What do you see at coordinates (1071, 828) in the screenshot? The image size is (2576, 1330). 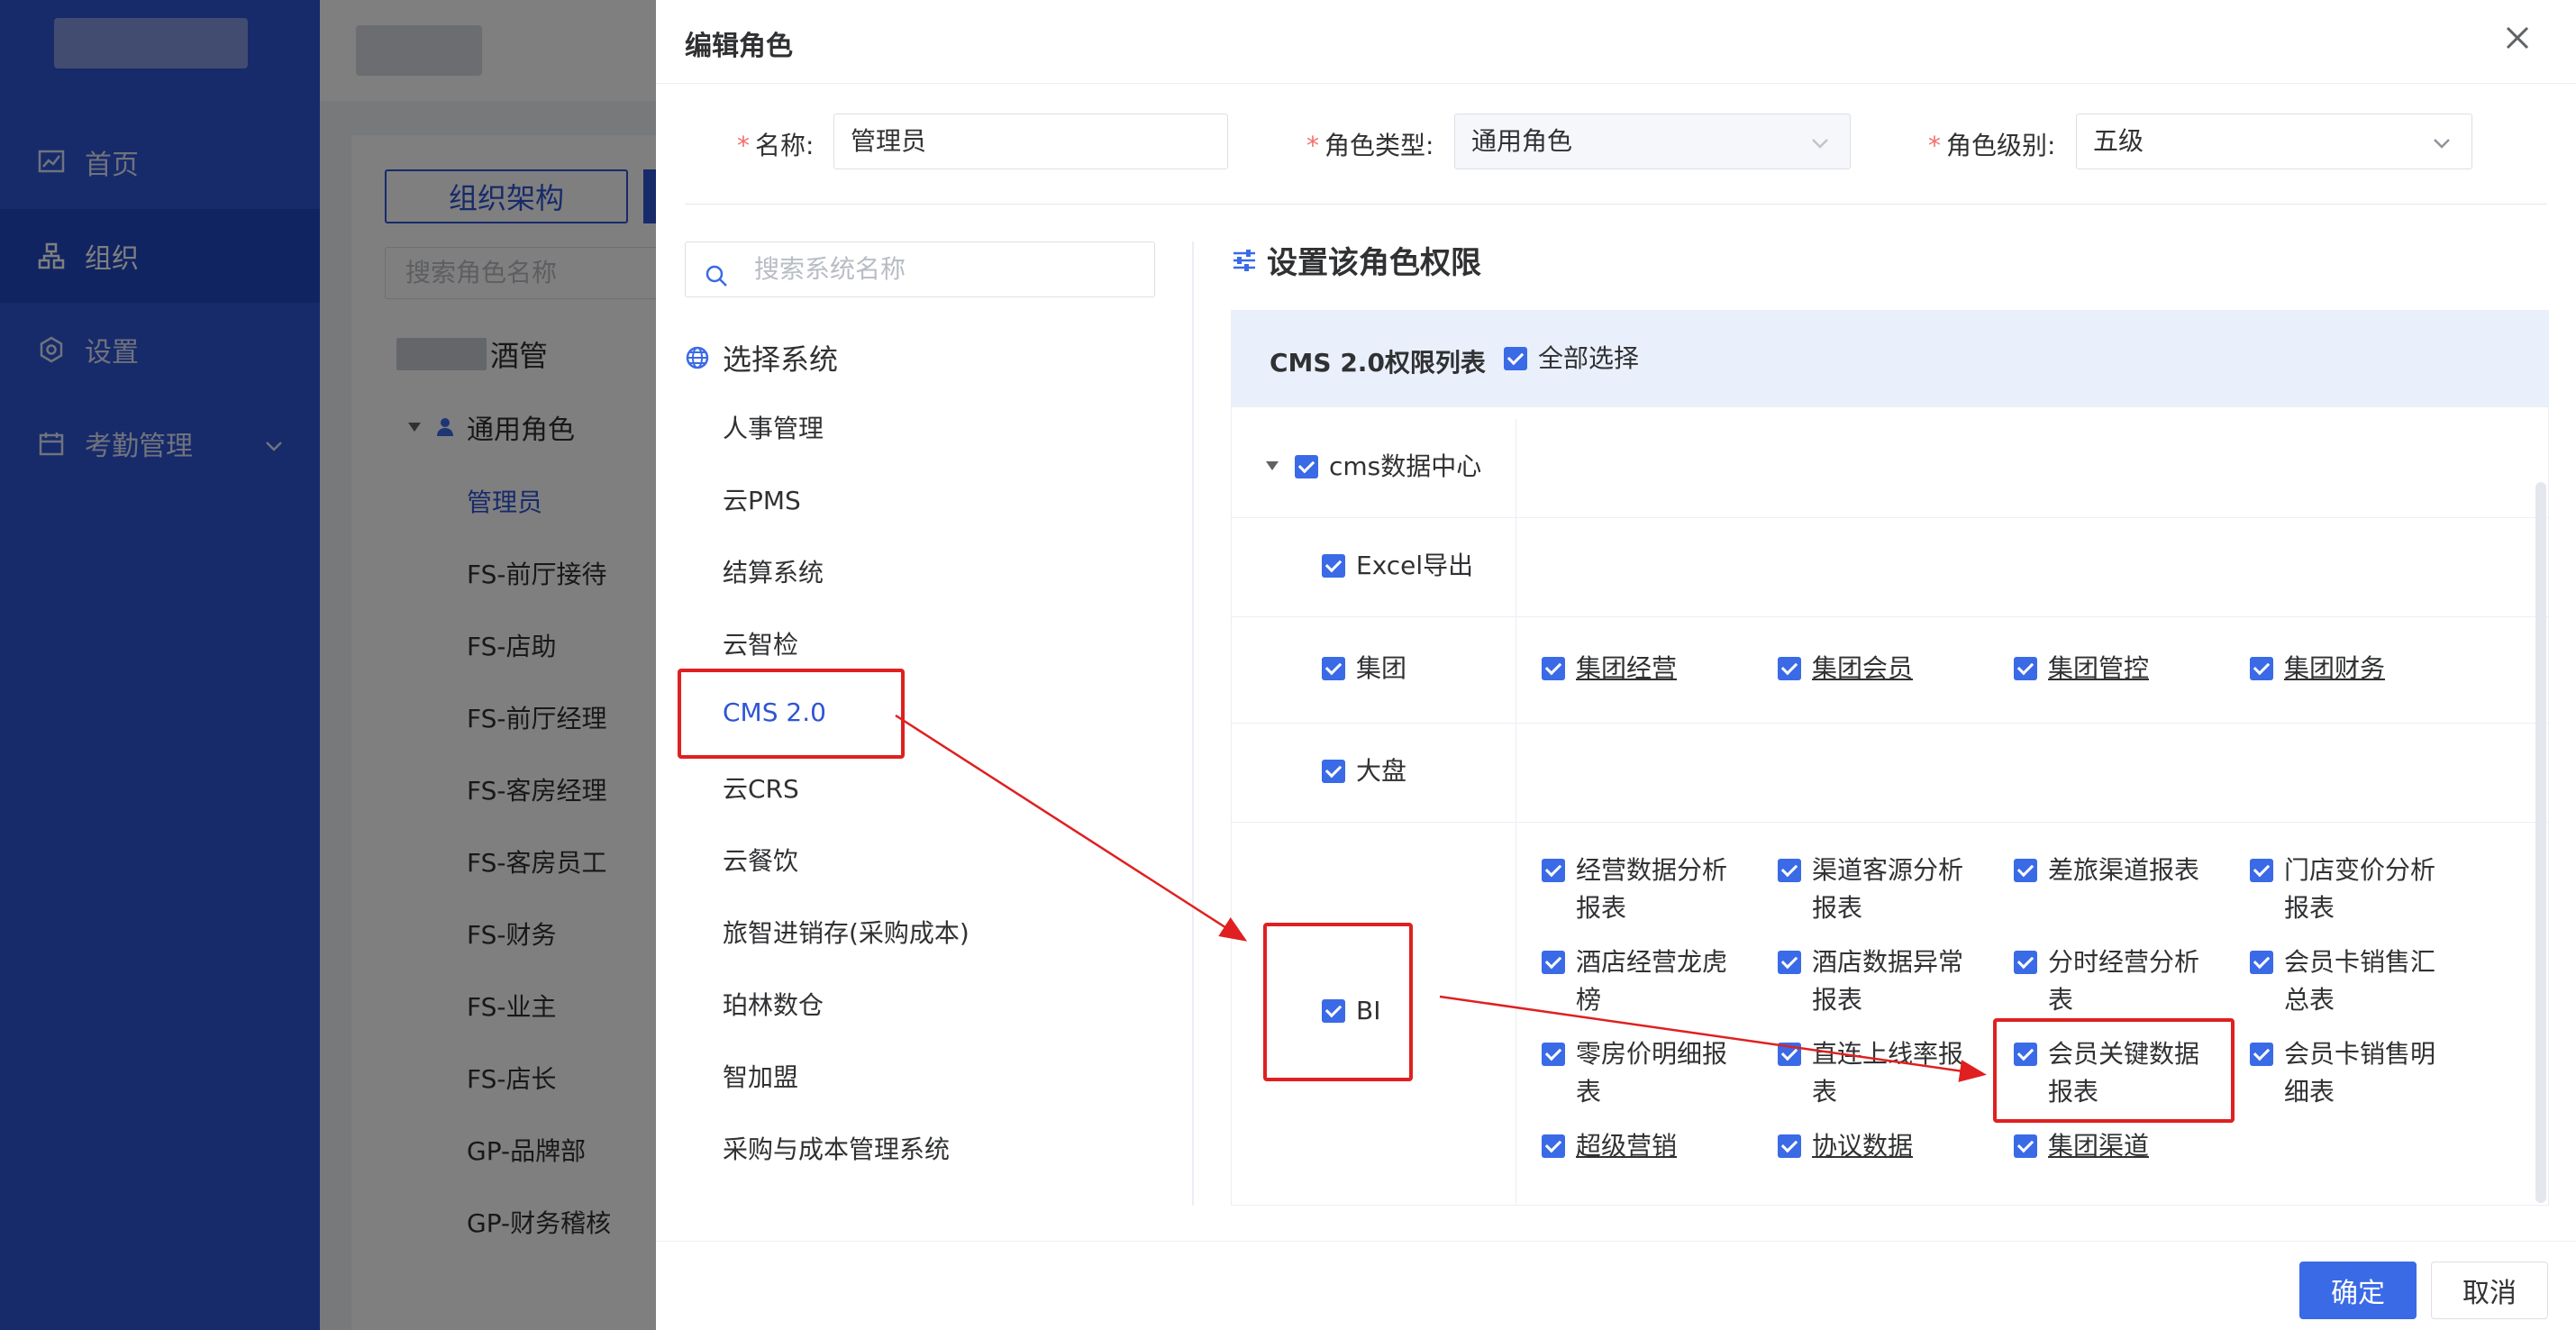 I see `arrow-cms-to-bi` at bounding box center [1071, 828].